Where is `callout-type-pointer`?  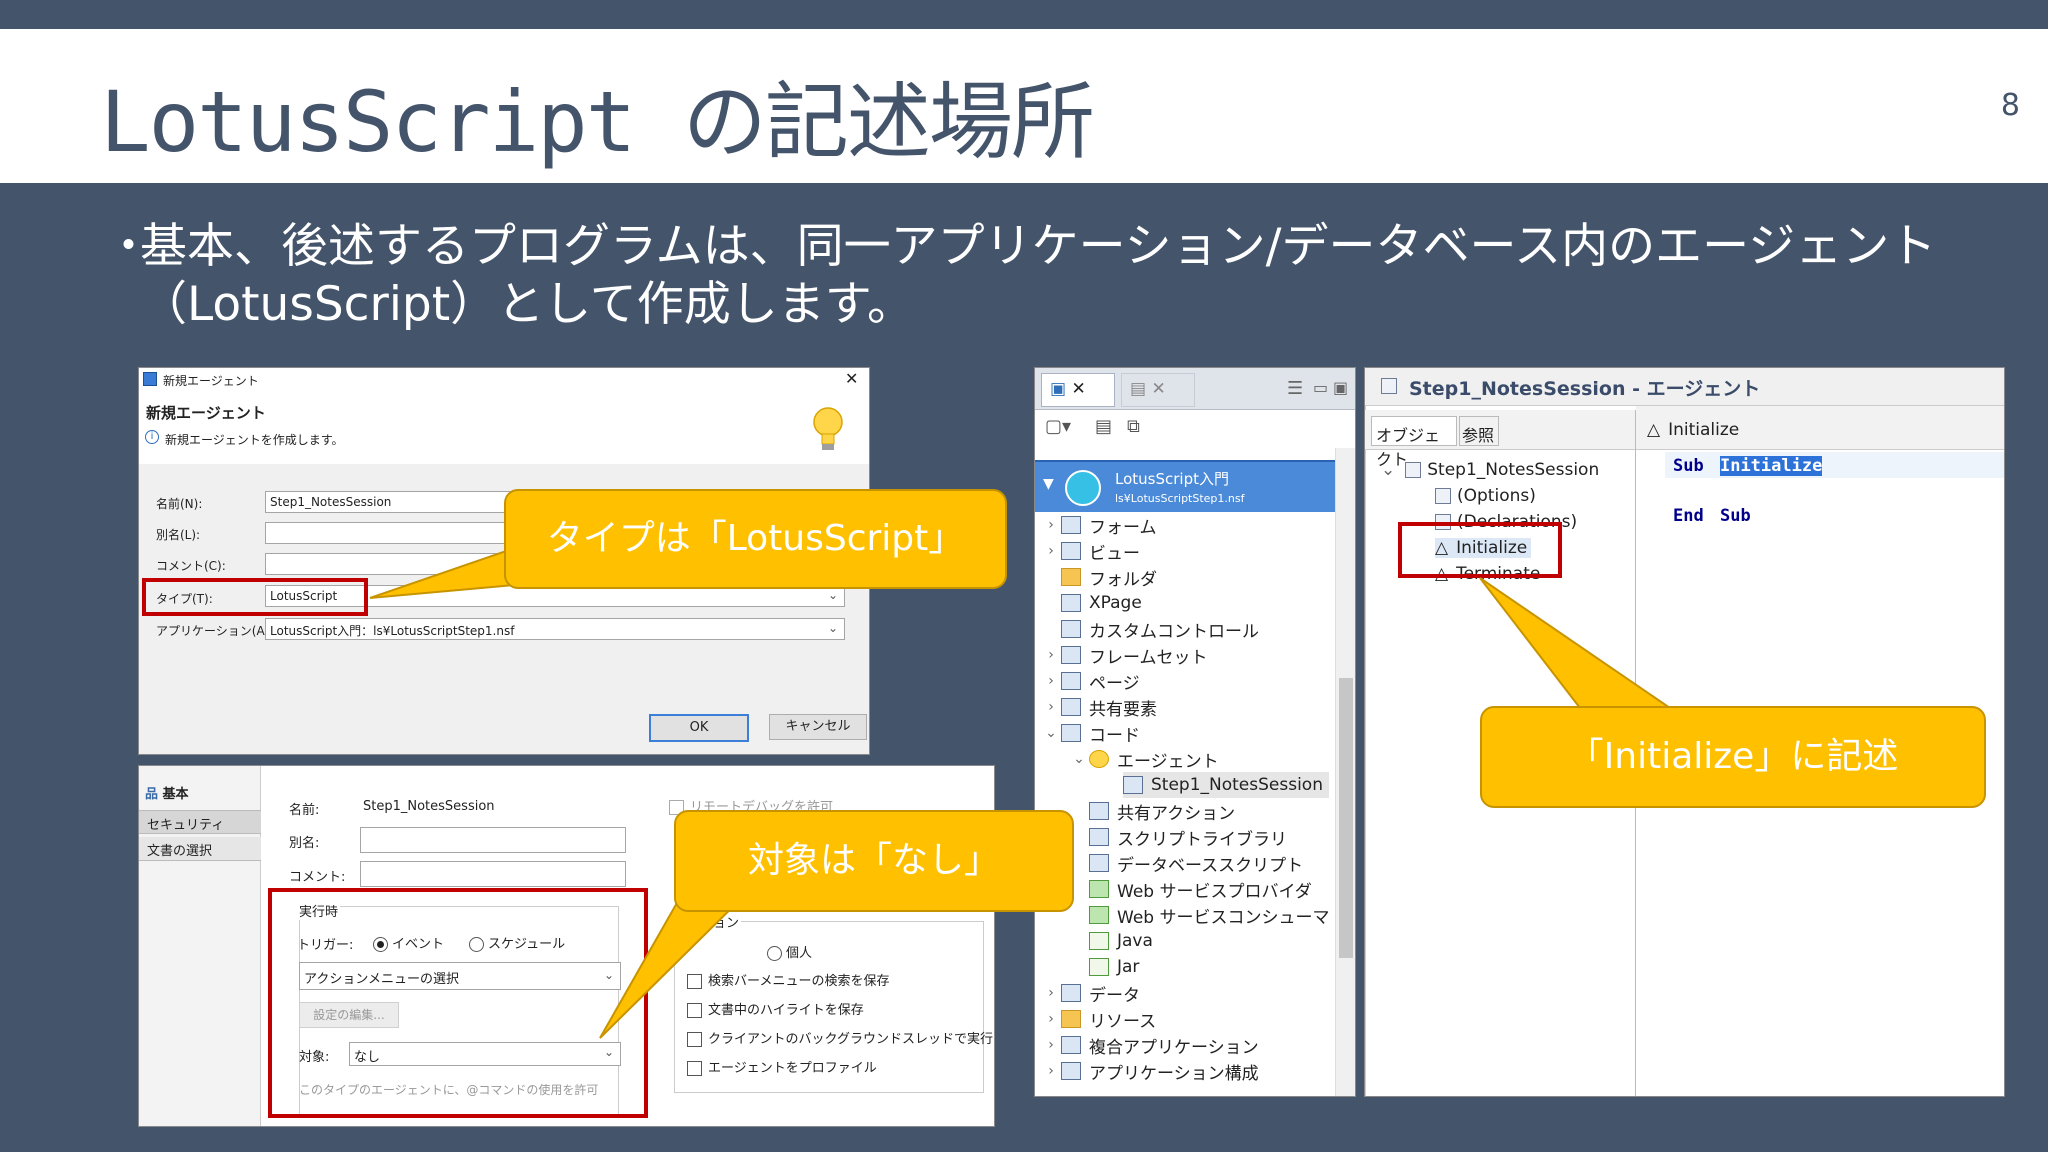 callout-type-pointer is located at coordinates (442, 572).